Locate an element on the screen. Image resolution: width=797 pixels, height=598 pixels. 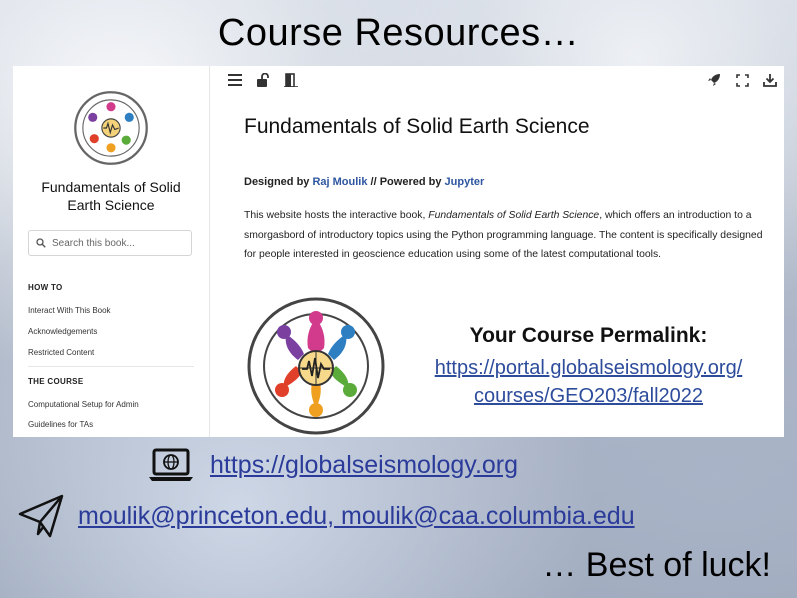
book-title-line2: Earth Science is located at coordinates (111, 205).